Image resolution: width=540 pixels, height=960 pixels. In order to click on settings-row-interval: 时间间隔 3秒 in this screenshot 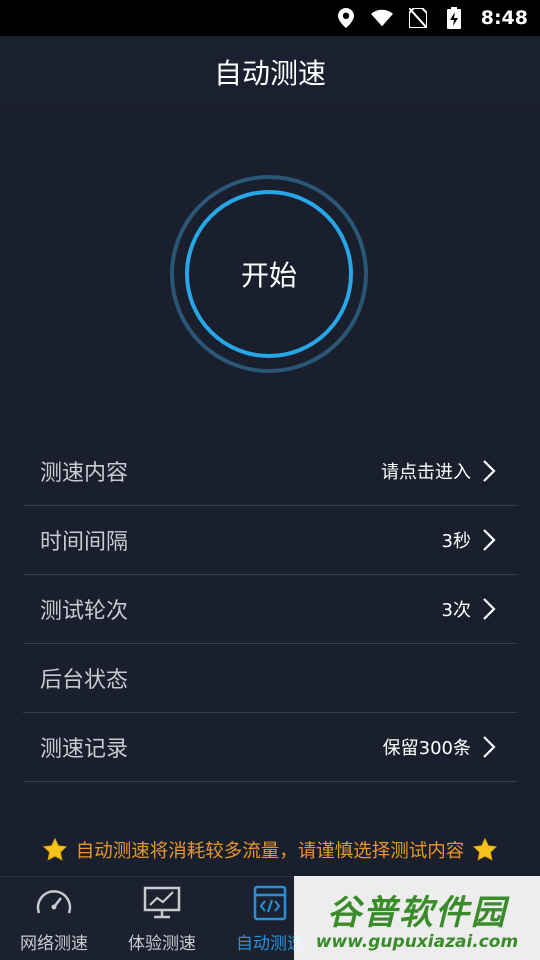, I will do `click(270, 540)`.